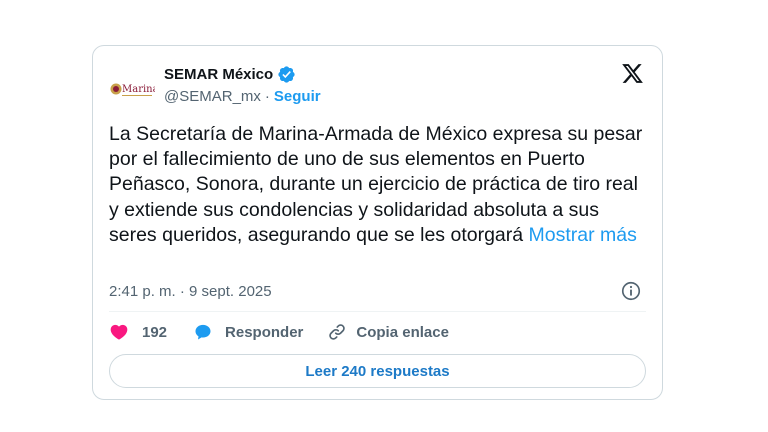 The width and height of the screenshot is (768, 432). I want to click on follow-button: Seguir, so click(297, 96).